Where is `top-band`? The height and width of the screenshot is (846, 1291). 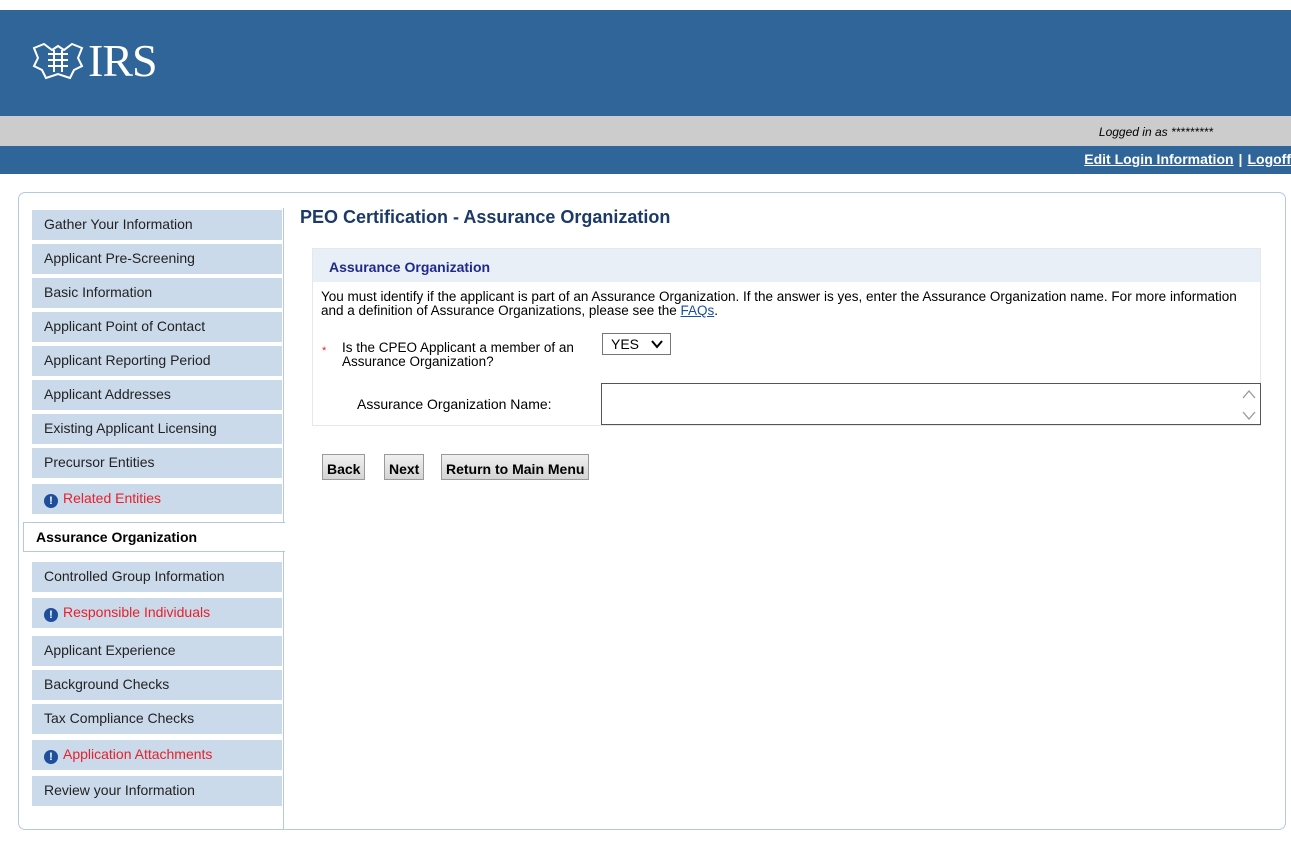
top-band is located at coordinates (645, 5).